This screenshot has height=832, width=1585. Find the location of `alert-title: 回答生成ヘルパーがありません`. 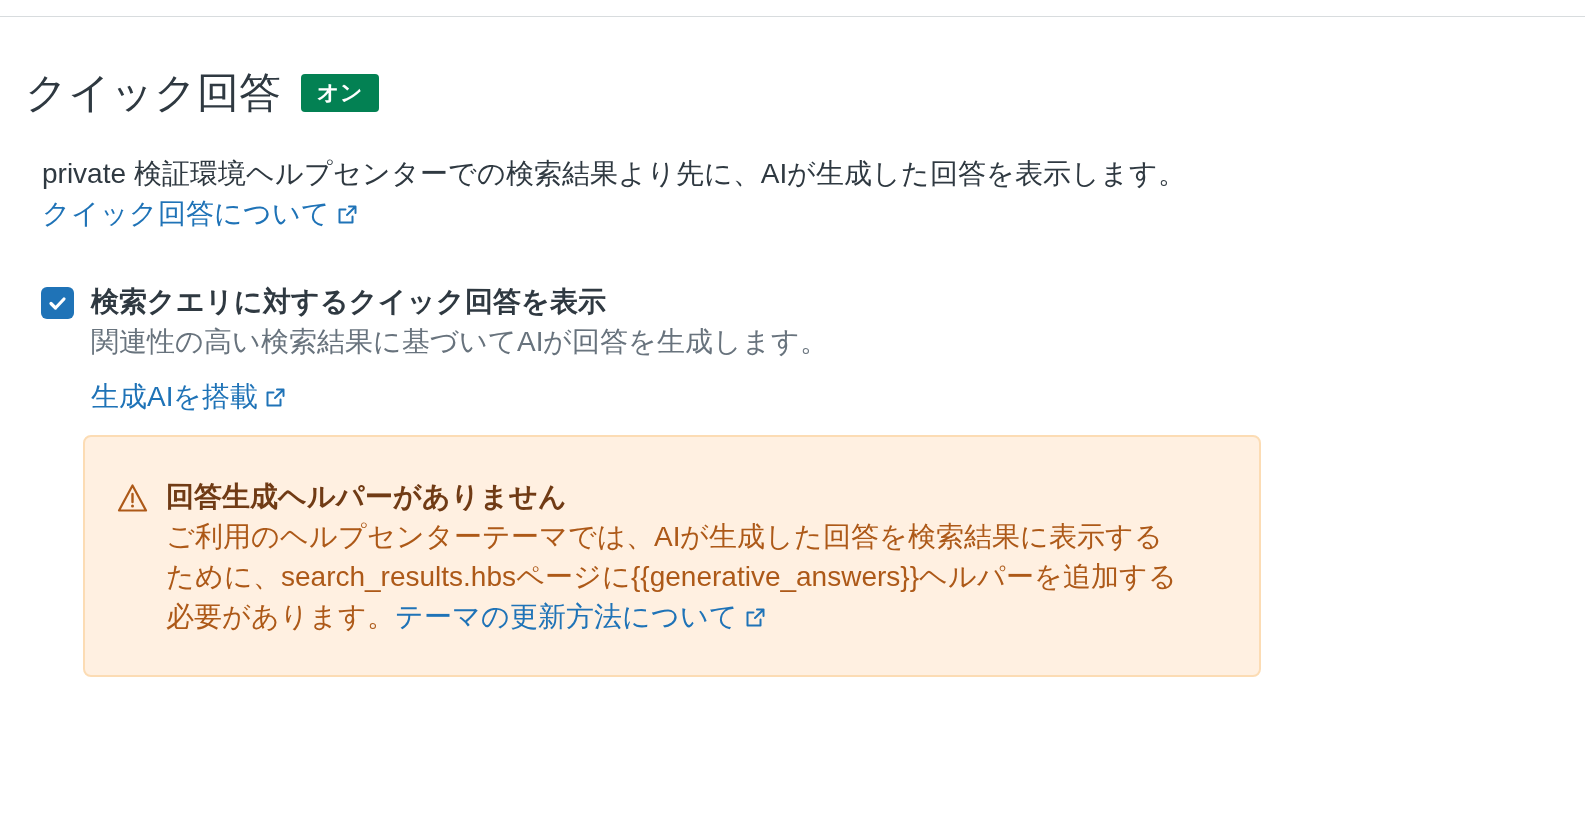

alert-title: 回答生成ヘルパーがありません is located at coordinates (366, 497).